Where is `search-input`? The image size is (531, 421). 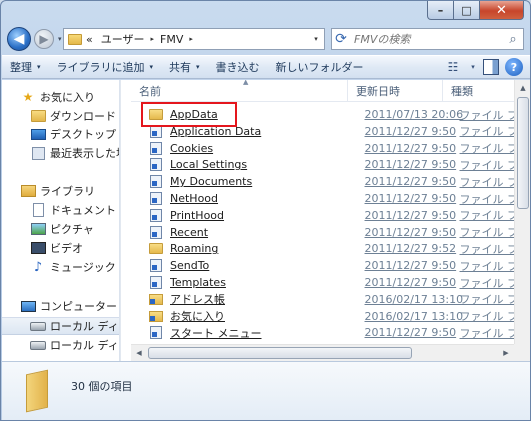
search-input is located at coordinates (428, 39).